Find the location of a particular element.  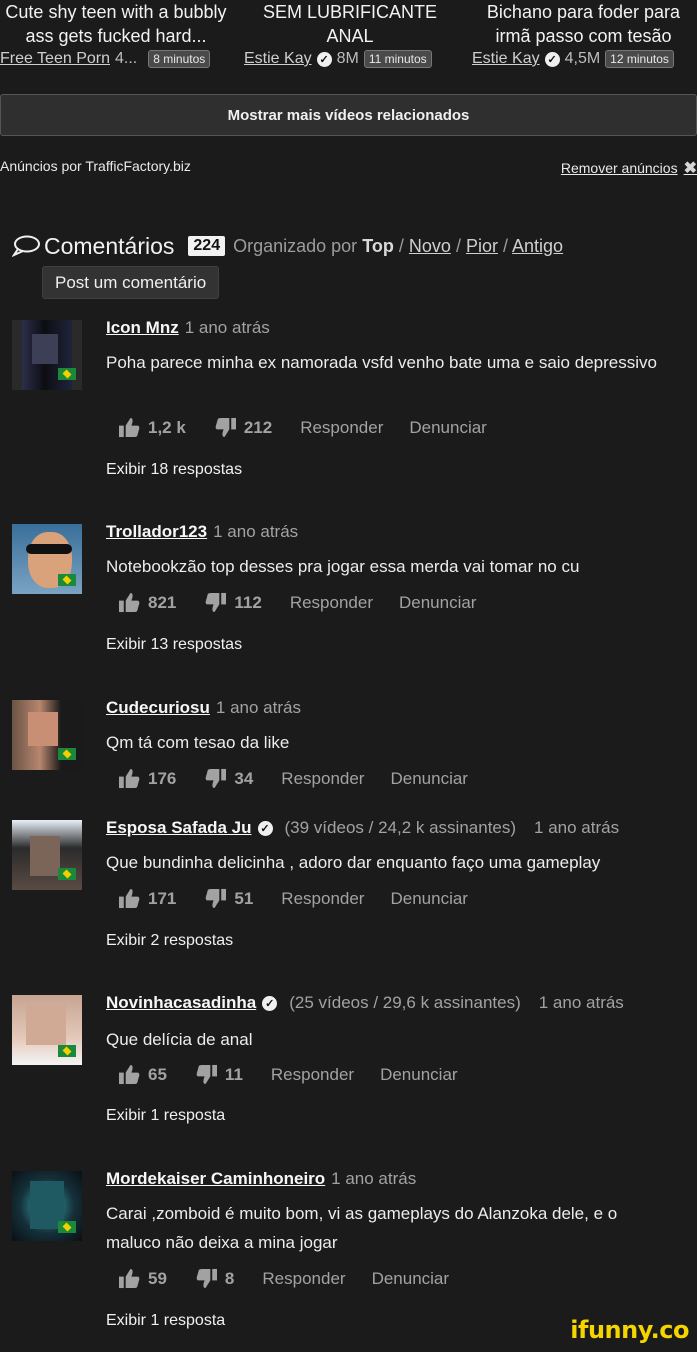

comment-actions: 1,2 k 212 Responder Denunciar is located at coordinates (315, 427).